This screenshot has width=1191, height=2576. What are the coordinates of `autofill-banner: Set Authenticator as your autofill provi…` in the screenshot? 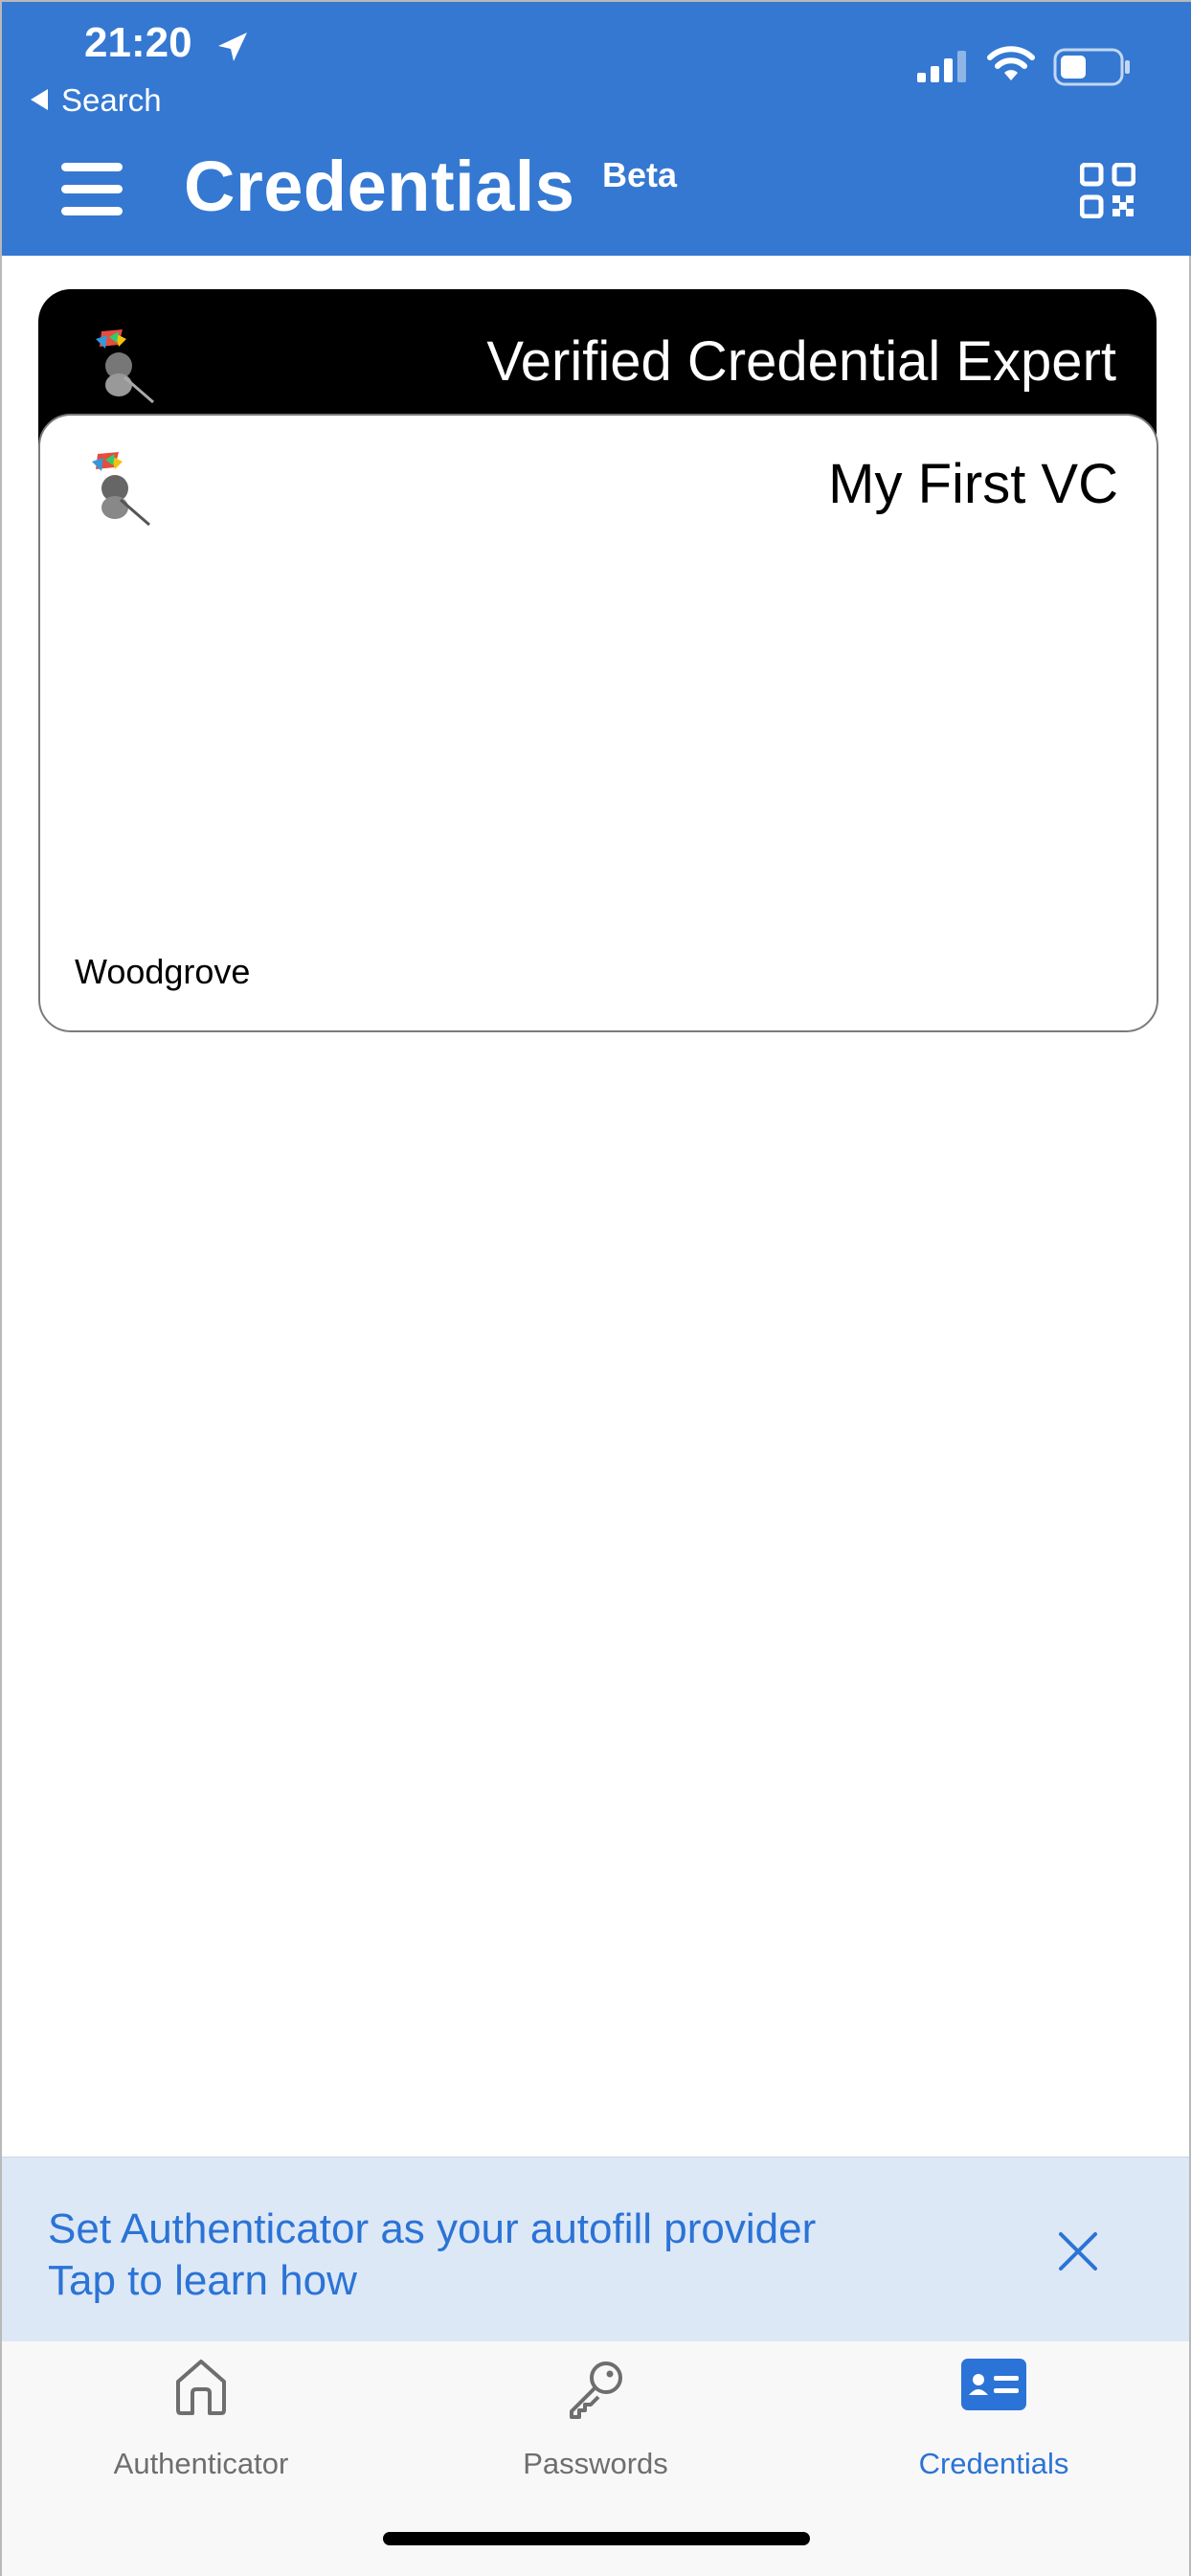 It's located at (595, 2249).